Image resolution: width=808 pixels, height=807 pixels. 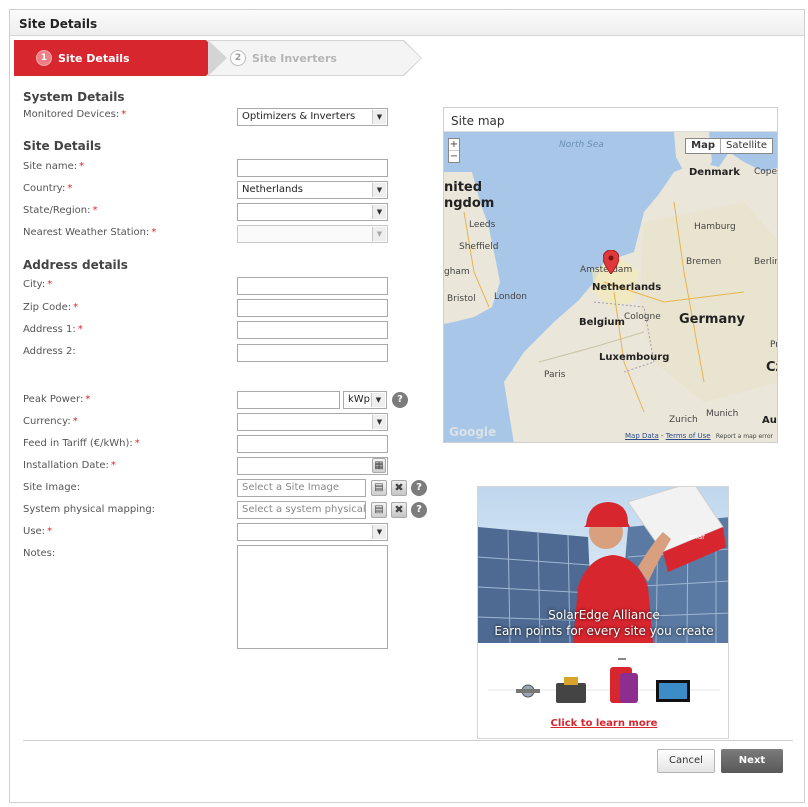 What do you see at coordinates (771, 367) in the screenshot?
I see `map-label: Cz` at bounding box center [771, 367].